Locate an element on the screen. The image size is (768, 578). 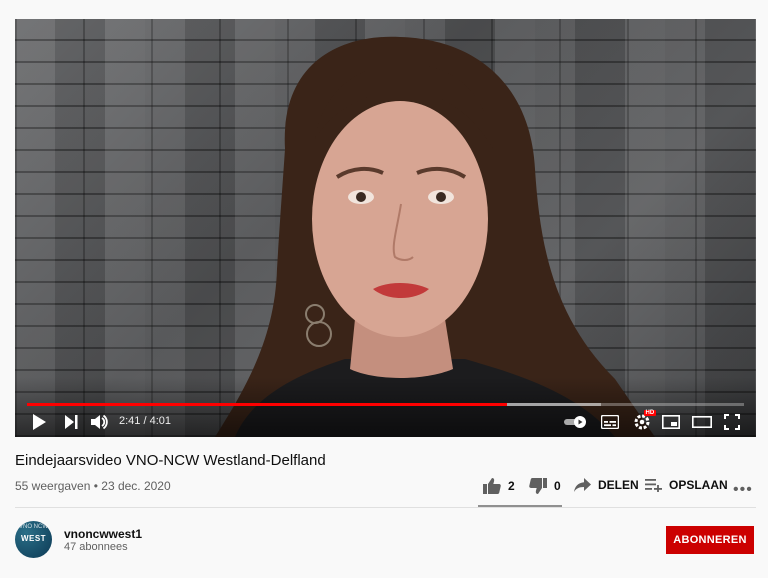
fullscreen-icon is located at coordinates (732, 422).